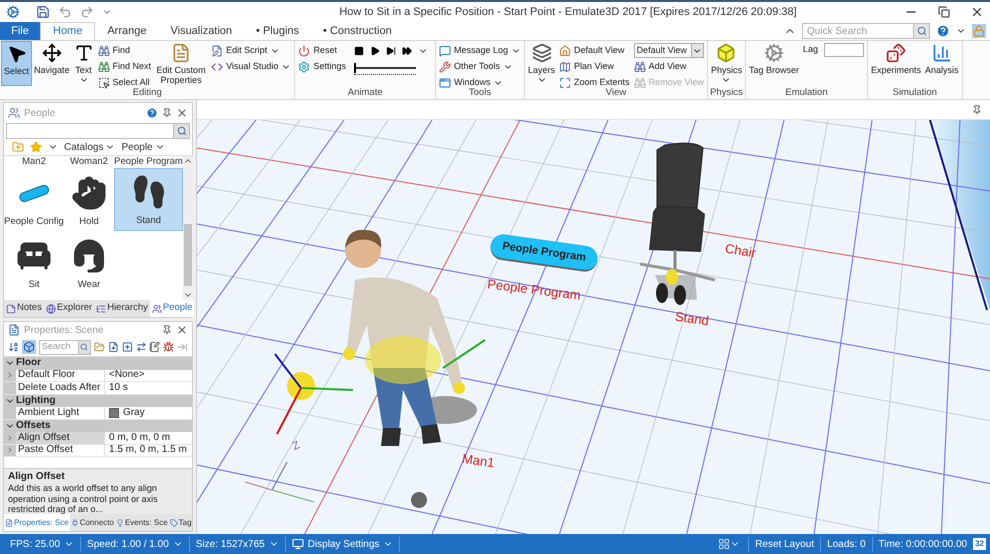 The height and width of the screenshot is (554, 990). I want to click on star-icon, so click(36, 147).